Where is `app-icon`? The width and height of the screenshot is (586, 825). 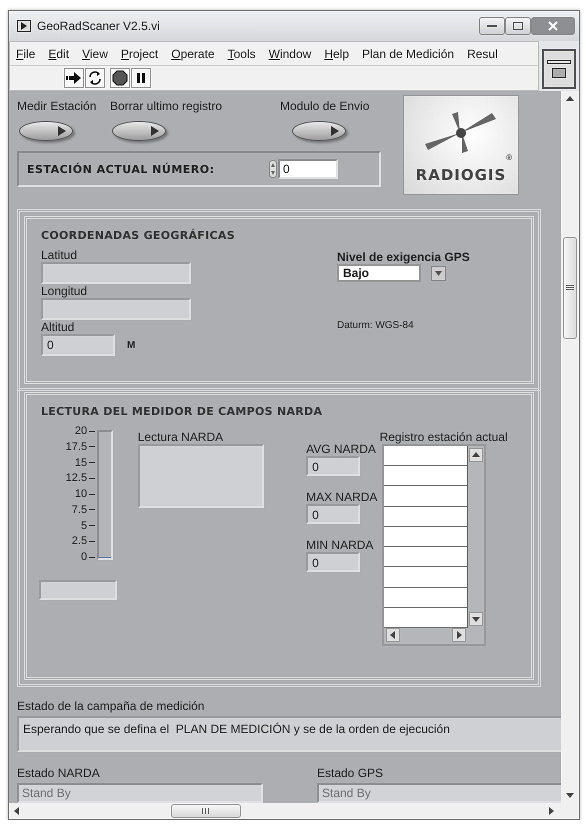
app-icon is located at coordinates (24, 26).